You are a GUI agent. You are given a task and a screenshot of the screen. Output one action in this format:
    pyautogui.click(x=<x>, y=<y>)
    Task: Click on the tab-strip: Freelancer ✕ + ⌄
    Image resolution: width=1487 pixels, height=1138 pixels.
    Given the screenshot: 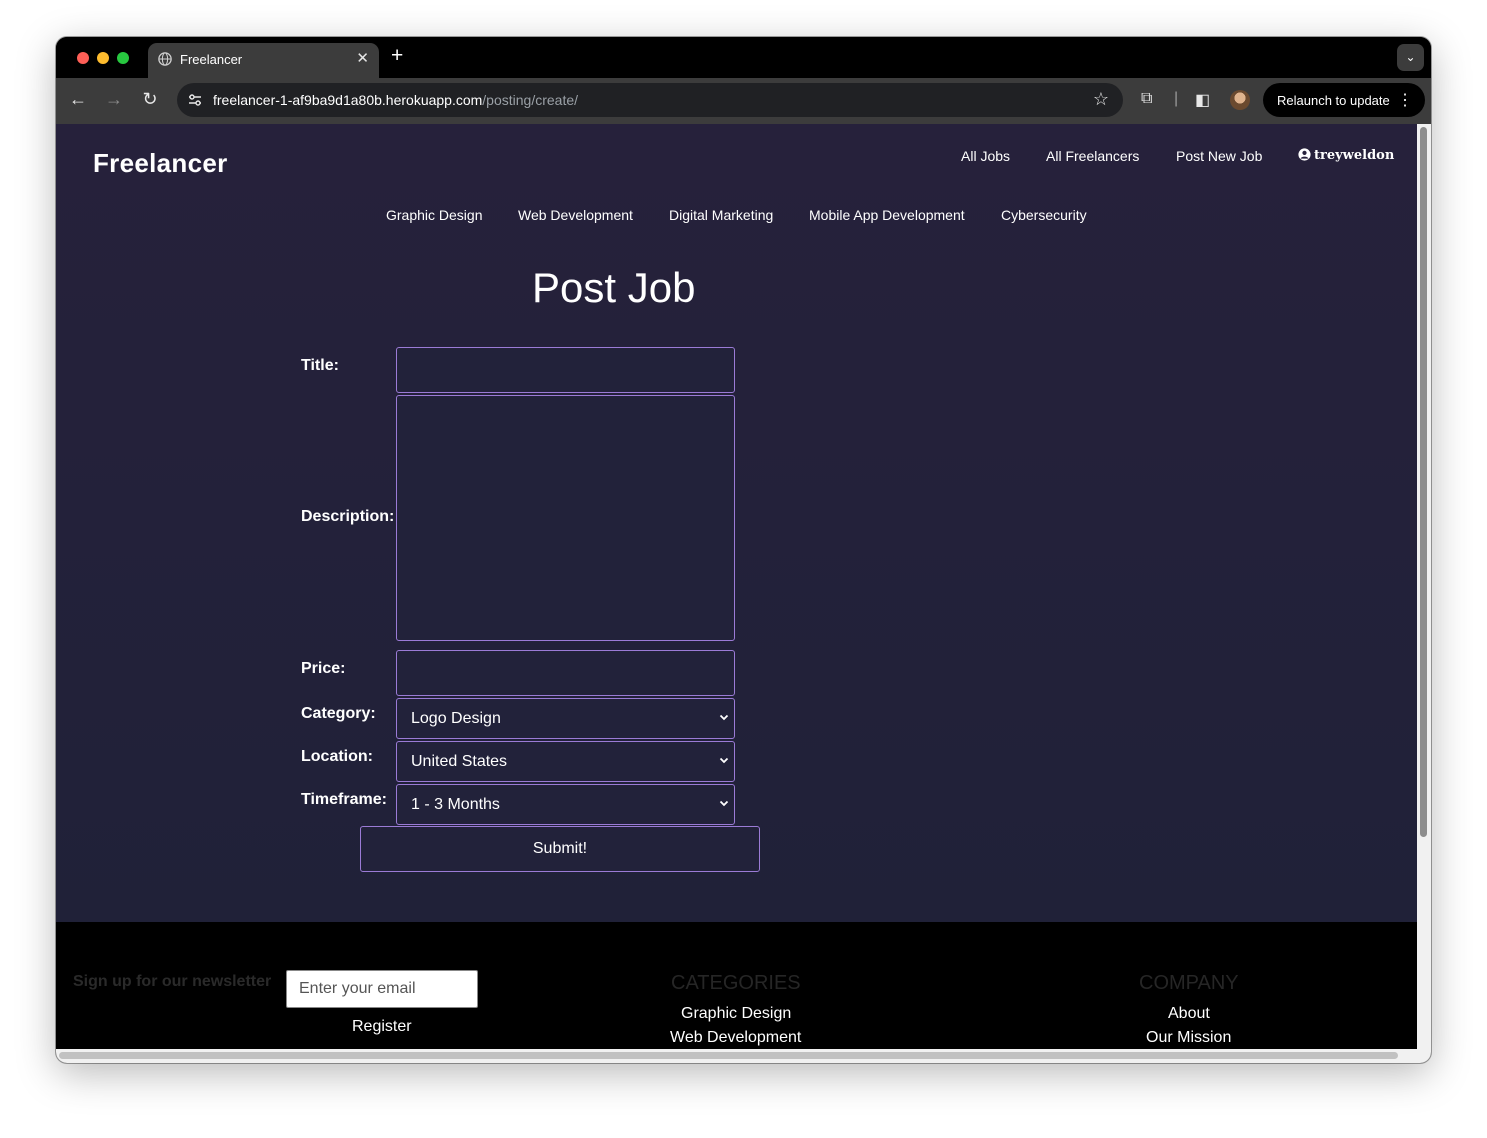 What is the action you would take?
    pyautogui.click(x=743, y=57)
    